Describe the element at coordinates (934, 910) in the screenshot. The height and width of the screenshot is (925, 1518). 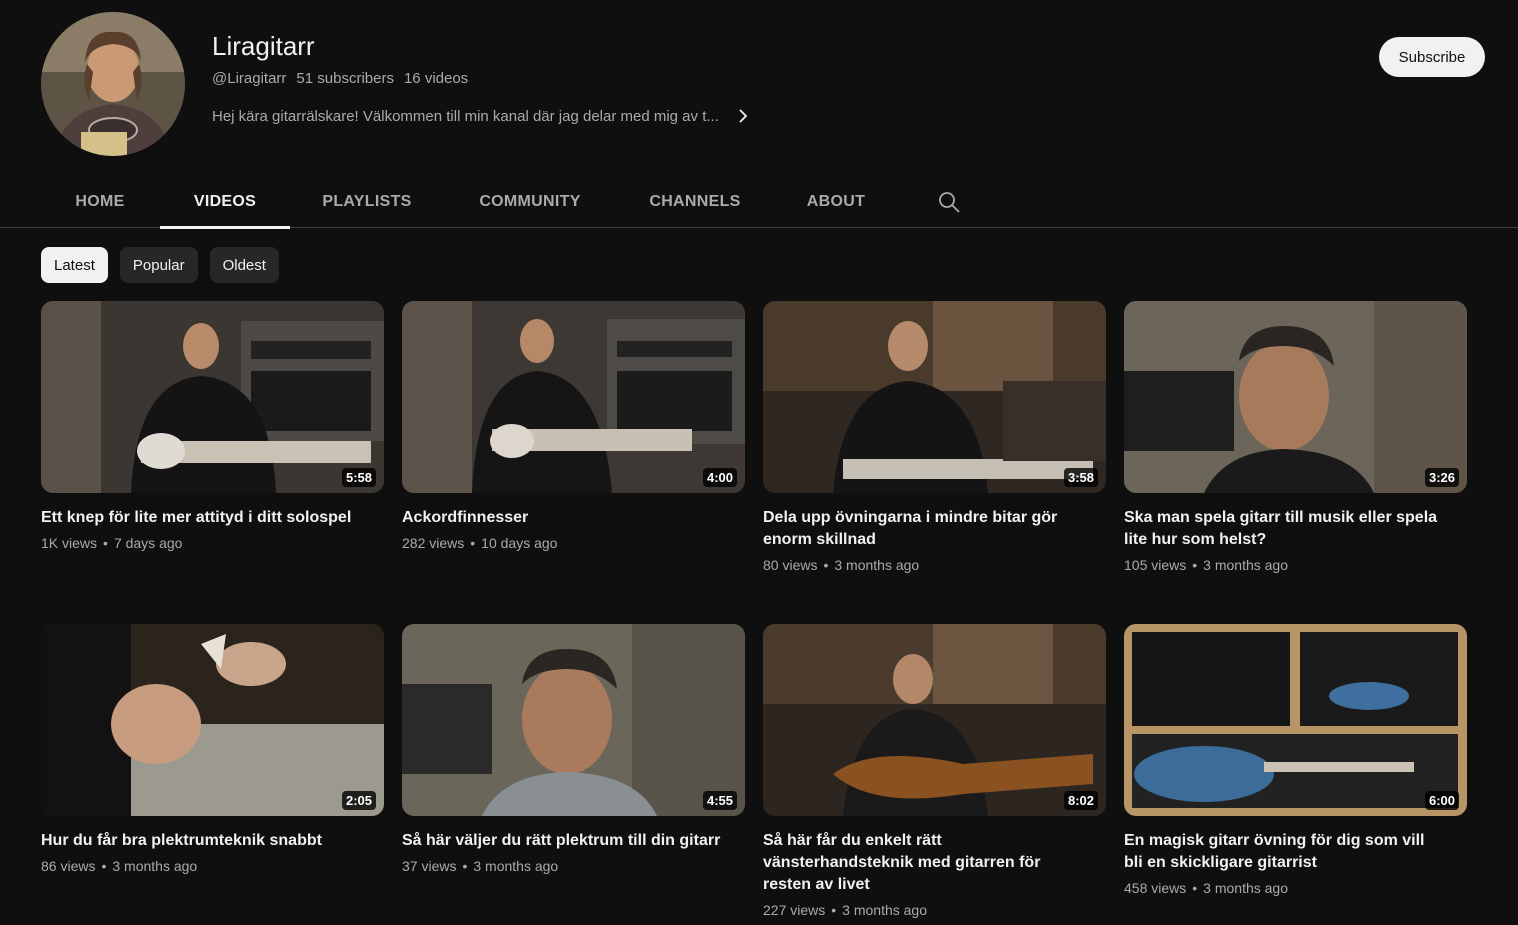
I see `video-stats: 227 views • 3 months ago` at that location.